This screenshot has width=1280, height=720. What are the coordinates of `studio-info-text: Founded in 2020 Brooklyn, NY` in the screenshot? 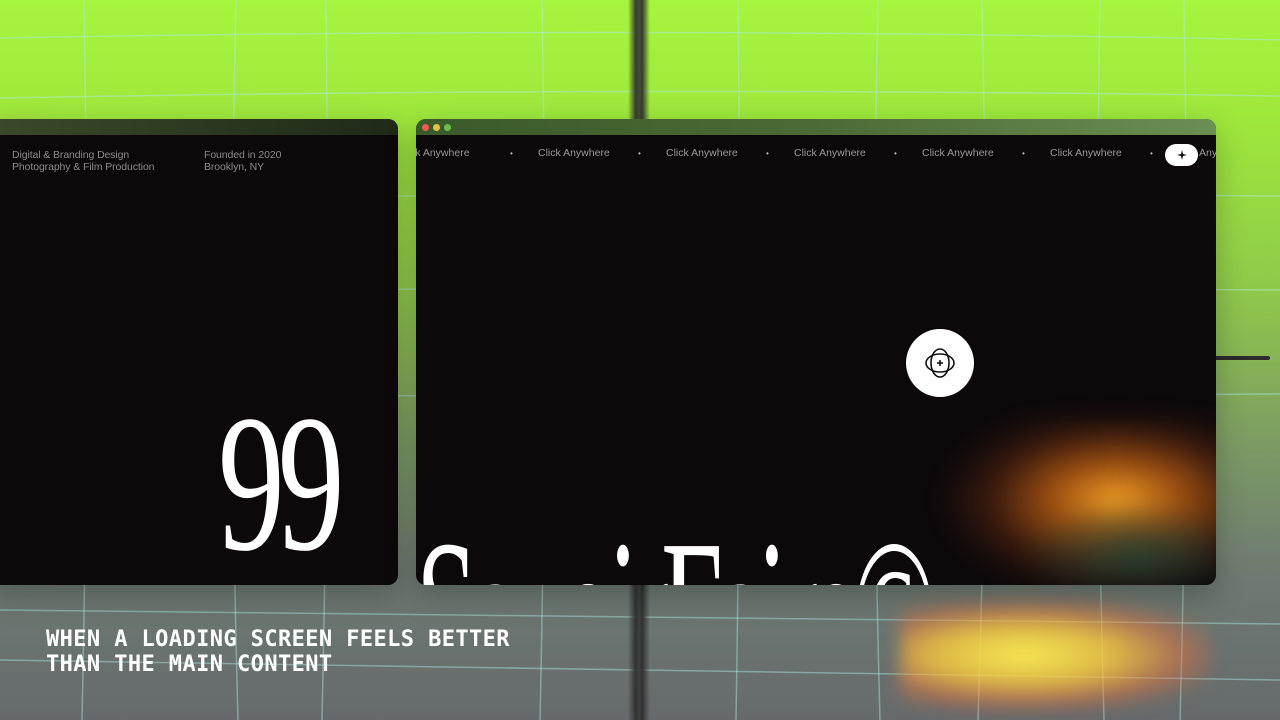 It's located at (242, 161).